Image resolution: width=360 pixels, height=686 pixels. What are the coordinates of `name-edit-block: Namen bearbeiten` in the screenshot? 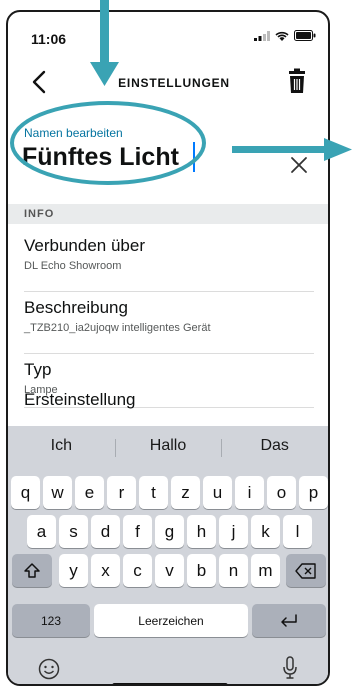 It's located at (168, 155).